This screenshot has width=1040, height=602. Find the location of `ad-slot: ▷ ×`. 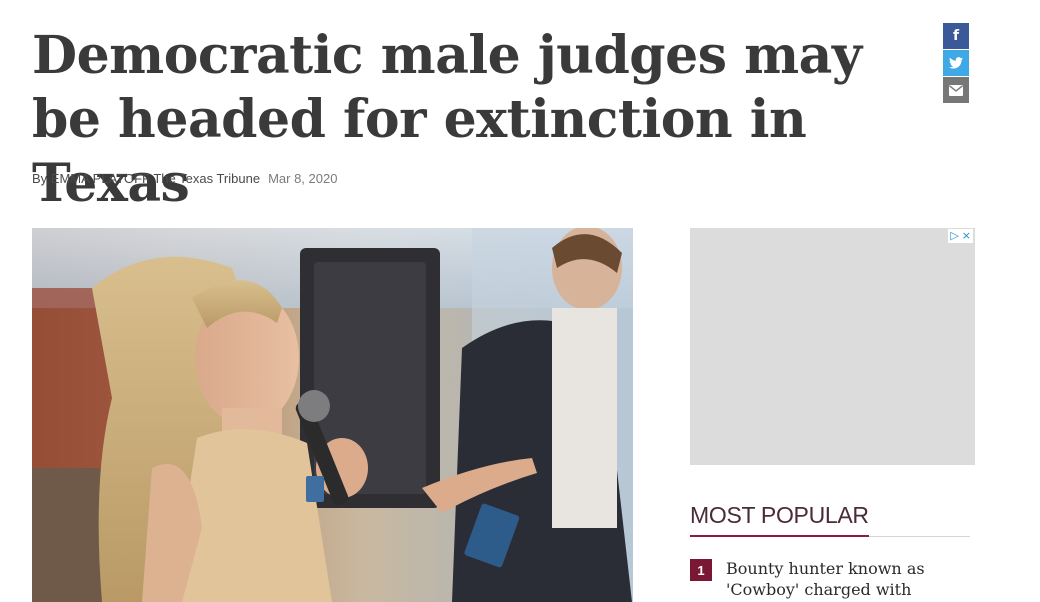

ad-slot: ▷ × is located at coordinates (832, 346).